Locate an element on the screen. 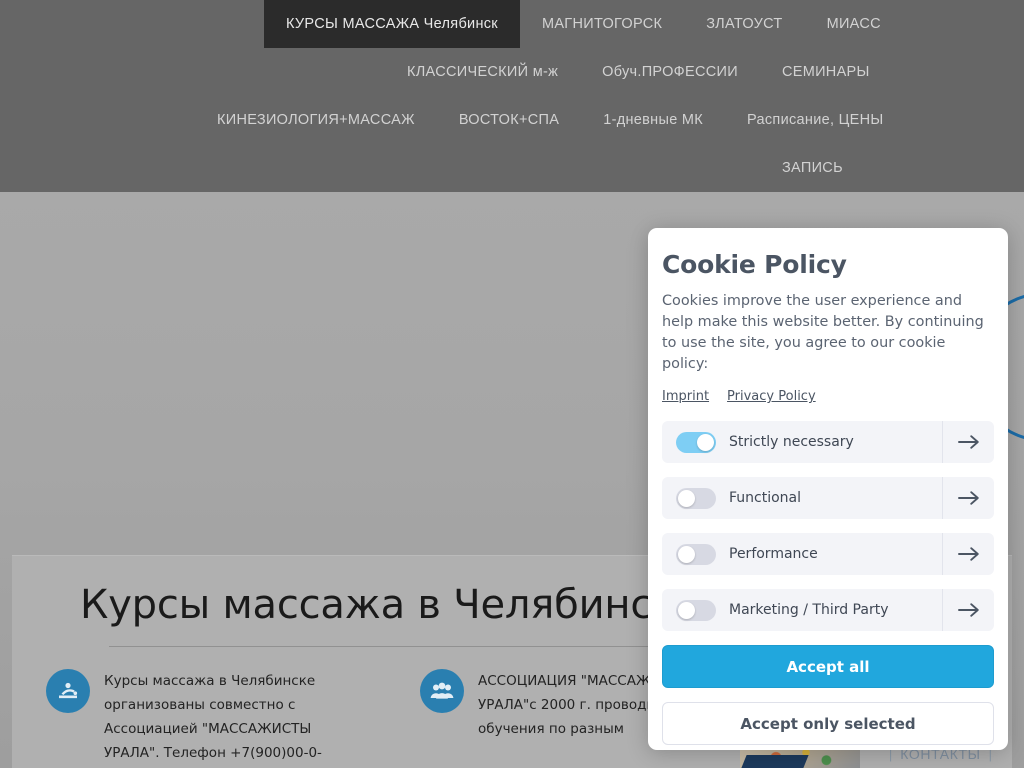 This screenshot has width=1024, height=768. nav-item-label: 1-дневные МК is located at coordinates (653, 120).